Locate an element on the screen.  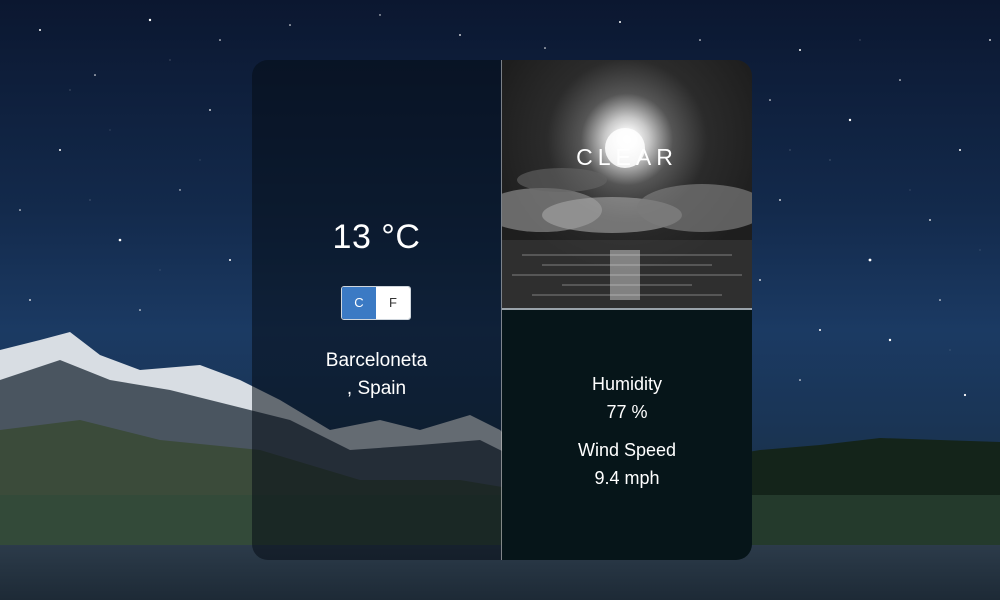
unit-toggle: C F is located at coordinates (376, 303).